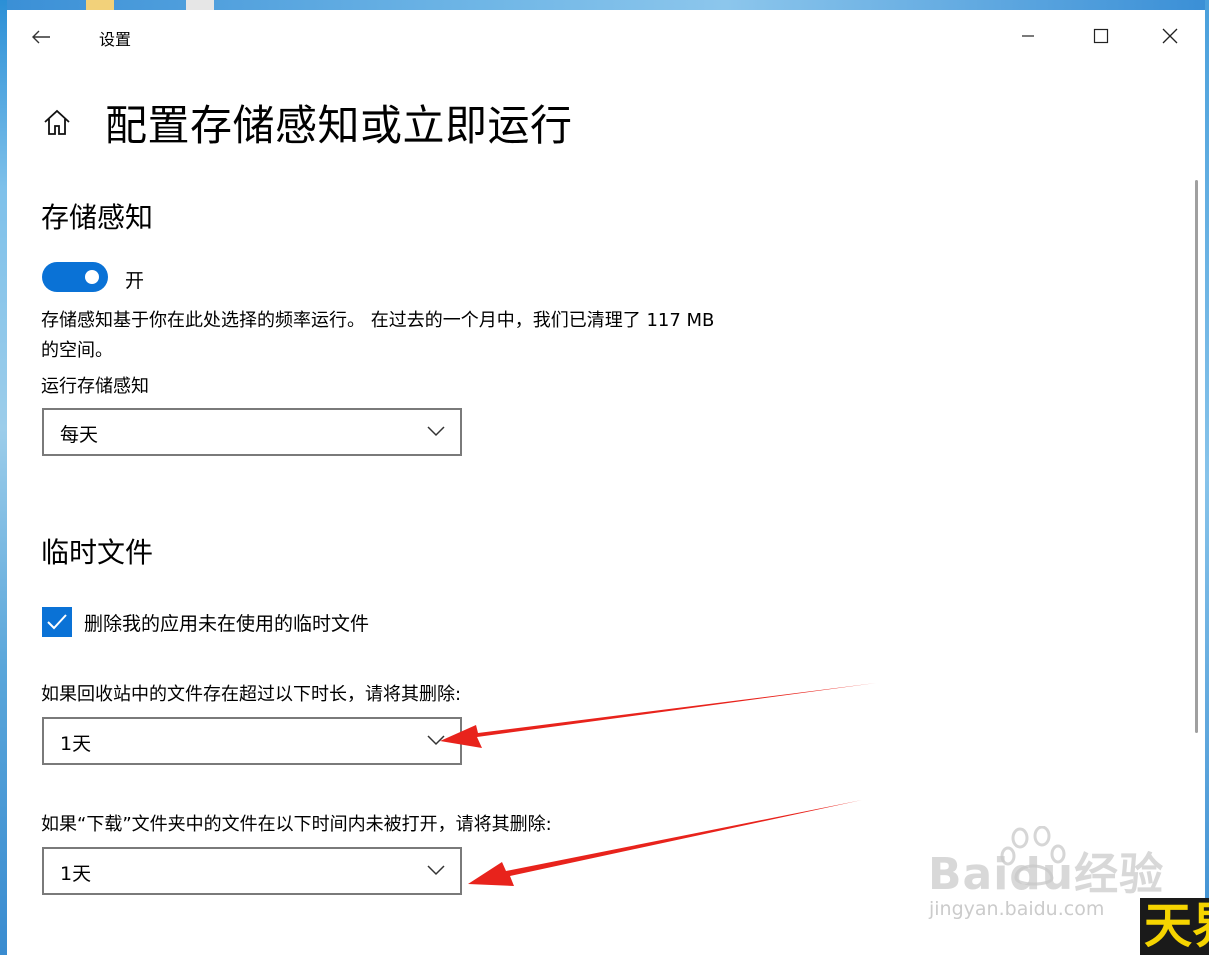  Describe the element at coordinates (606, 35) in the screenshot. I see `title-bar: 设置` at that location.